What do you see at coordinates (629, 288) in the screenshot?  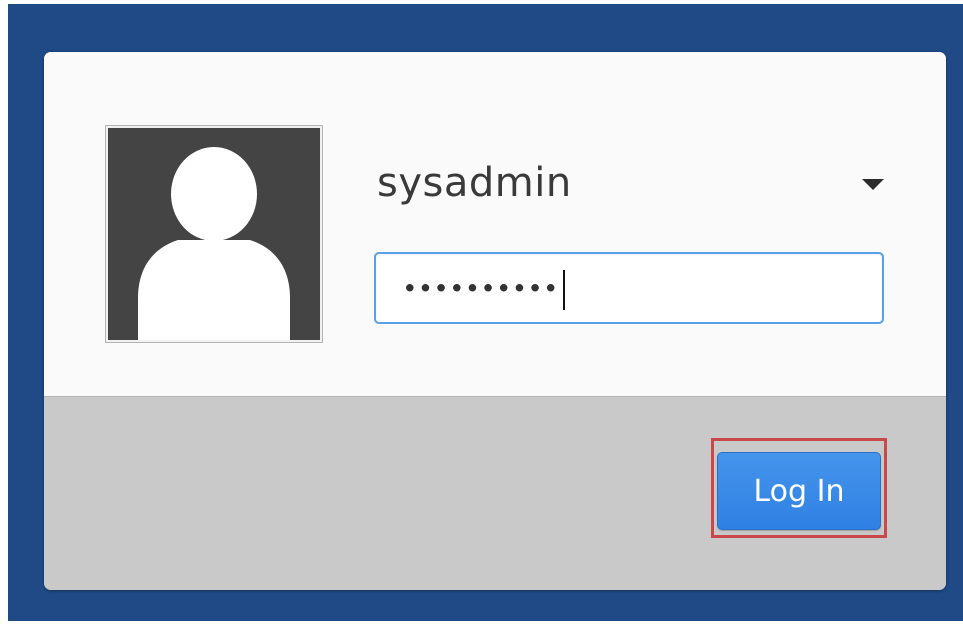 I see `password-input: ••••••••••` at bounding box center [629, 288].